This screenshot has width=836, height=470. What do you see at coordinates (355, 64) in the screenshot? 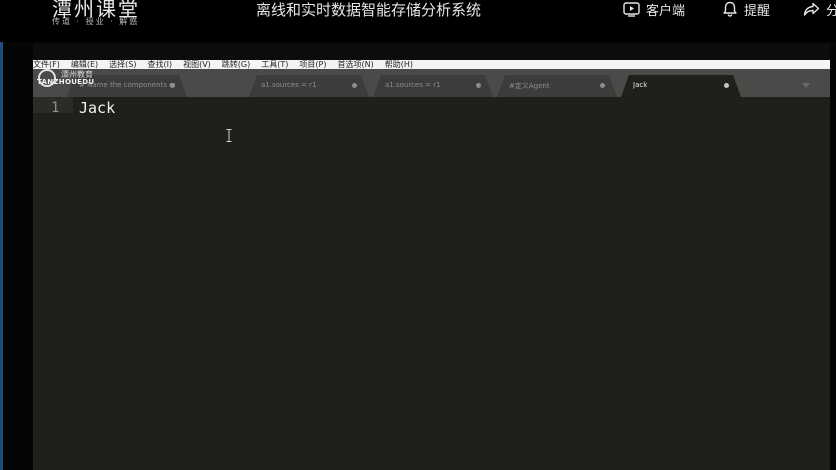
I see `menu-preferences: 首选项(N)` at bounding box center [355, 64].